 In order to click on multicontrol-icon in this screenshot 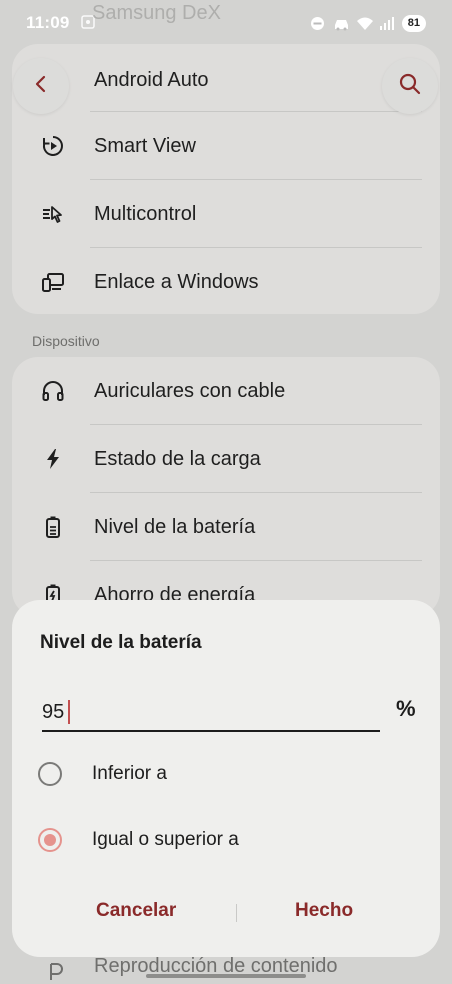, I will do `click(53, 214)`.